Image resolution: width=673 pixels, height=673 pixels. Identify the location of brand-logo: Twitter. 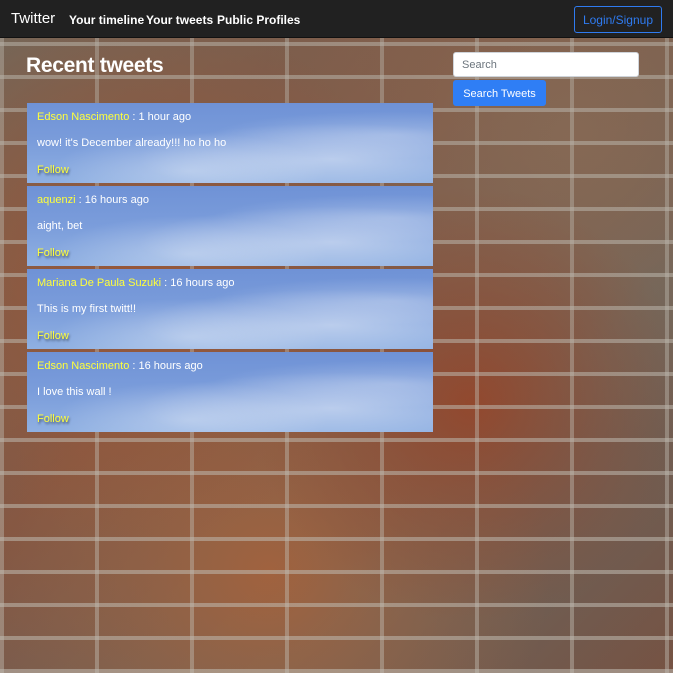
(33, 19).